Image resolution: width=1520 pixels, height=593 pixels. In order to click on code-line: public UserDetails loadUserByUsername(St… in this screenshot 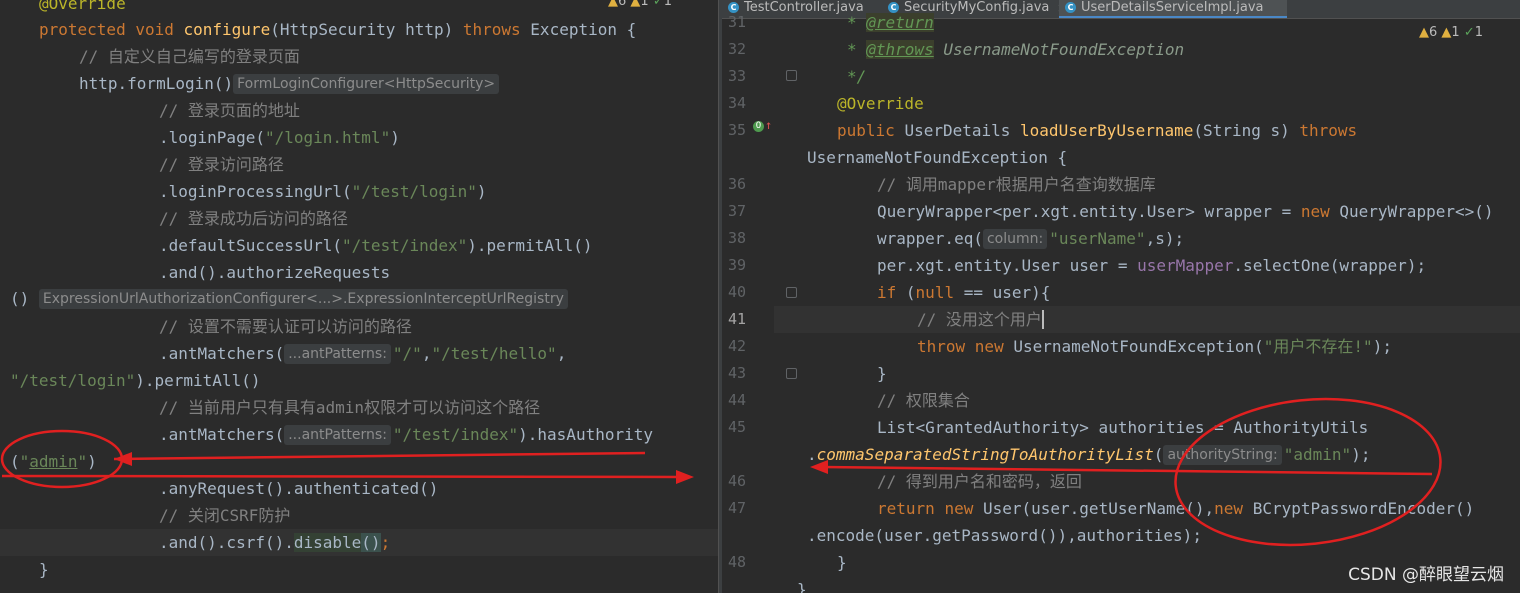, I will do `click(1121, 130)`.